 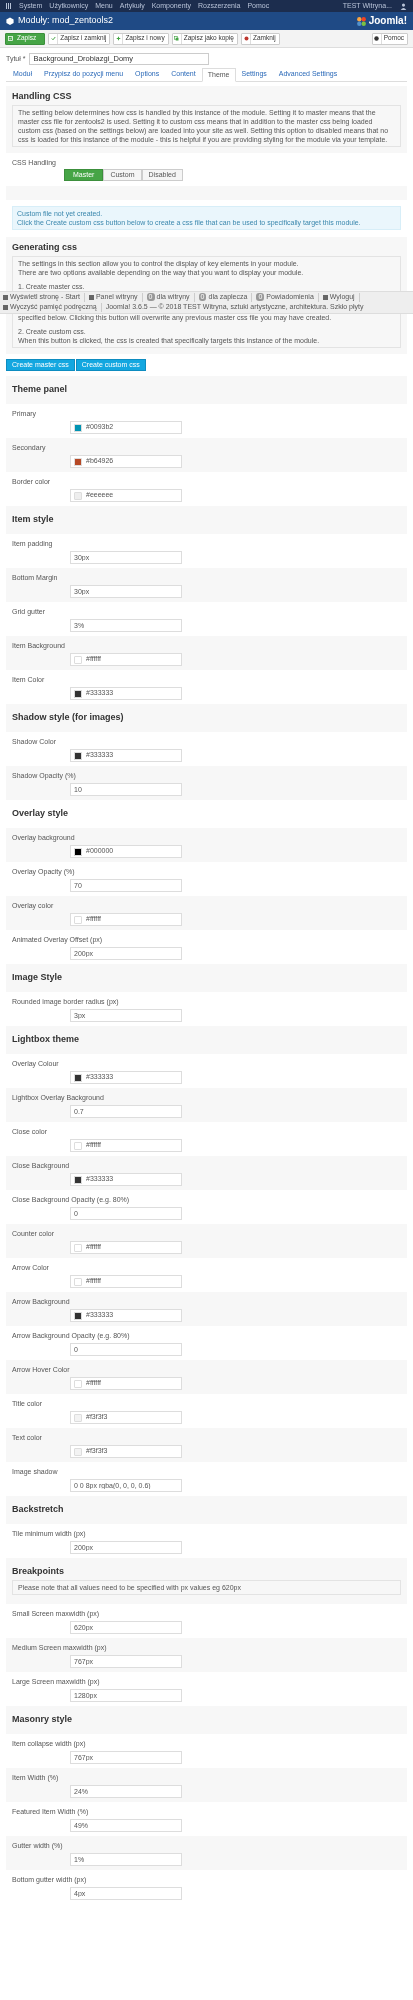 What do you see at coordinates (361, 21) in the screenshot?
I see `logo-icon` at bounding box center [361, 21].